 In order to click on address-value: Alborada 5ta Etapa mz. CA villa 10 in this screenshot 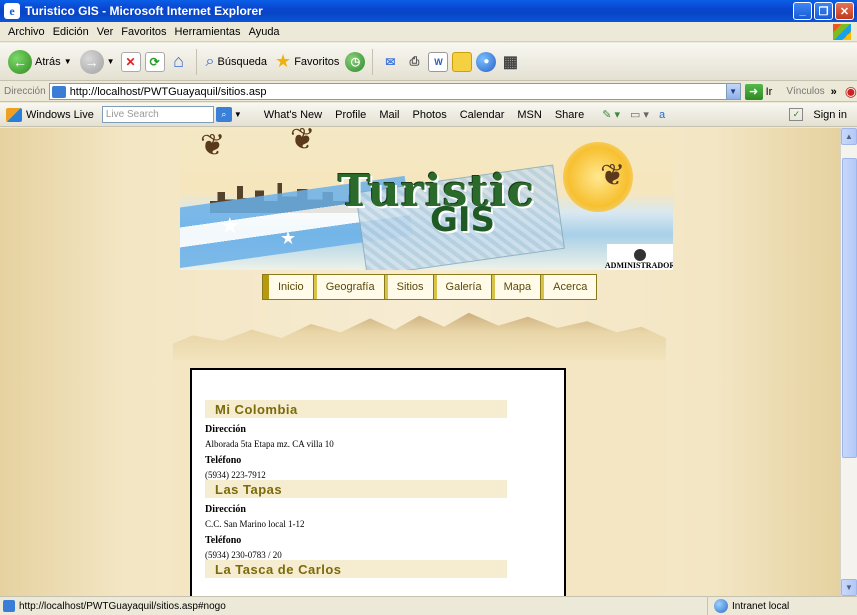, I will do `click(269, 444)`.